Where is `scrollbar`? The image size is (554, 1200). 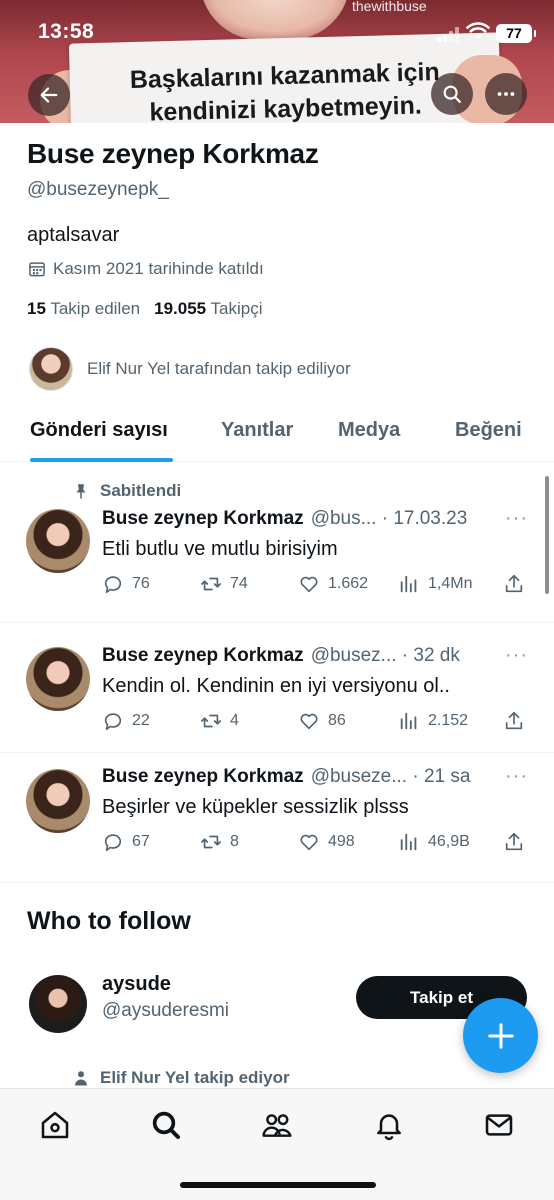 scrollbar is located at coordinates (547, 535).